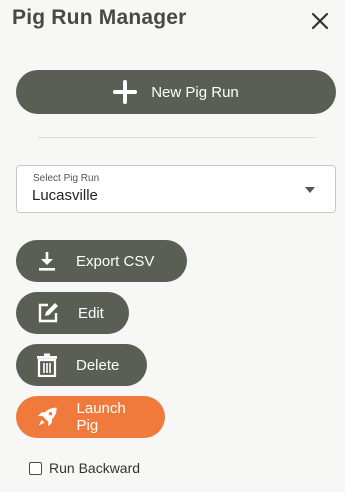  Describe the element at coordinates (99, 17) in the screenshot. I see `panel-title: Pig Run Manager` at that location.